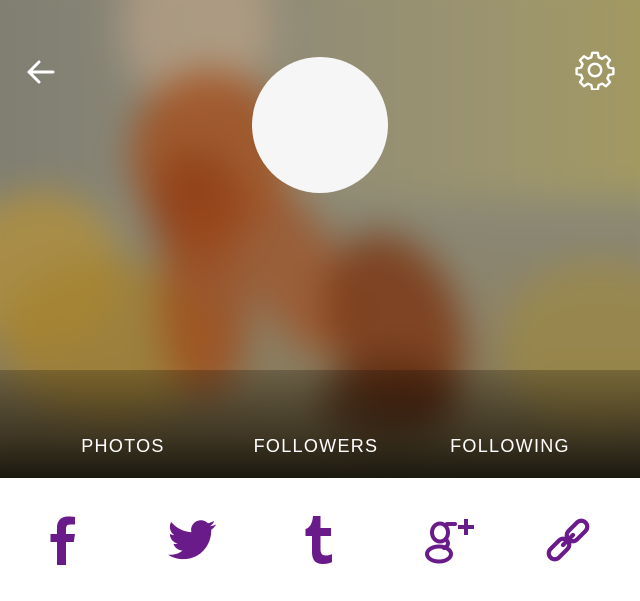 This screenshot has width=640, height=601. I want to click on gear-icon, so click(595, 70).